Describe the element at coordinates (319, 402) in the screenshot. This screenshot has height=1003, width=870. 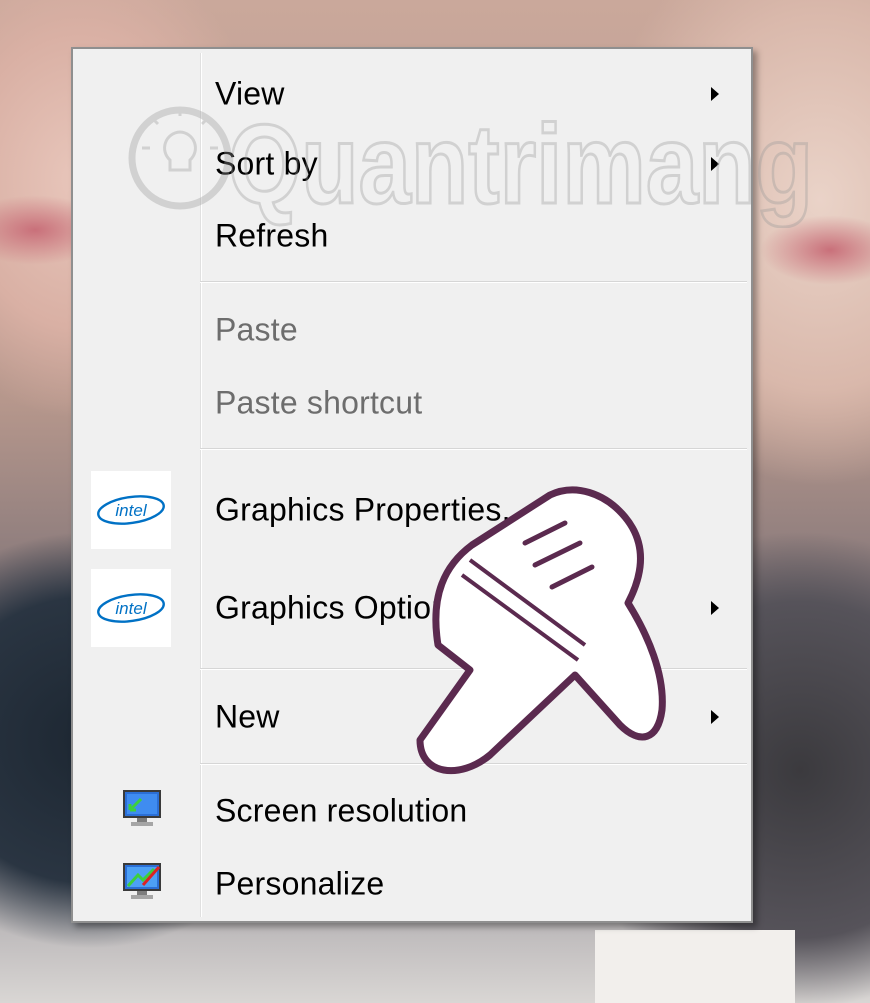
I see `menu-item-label: Paste shortcut` at that location.